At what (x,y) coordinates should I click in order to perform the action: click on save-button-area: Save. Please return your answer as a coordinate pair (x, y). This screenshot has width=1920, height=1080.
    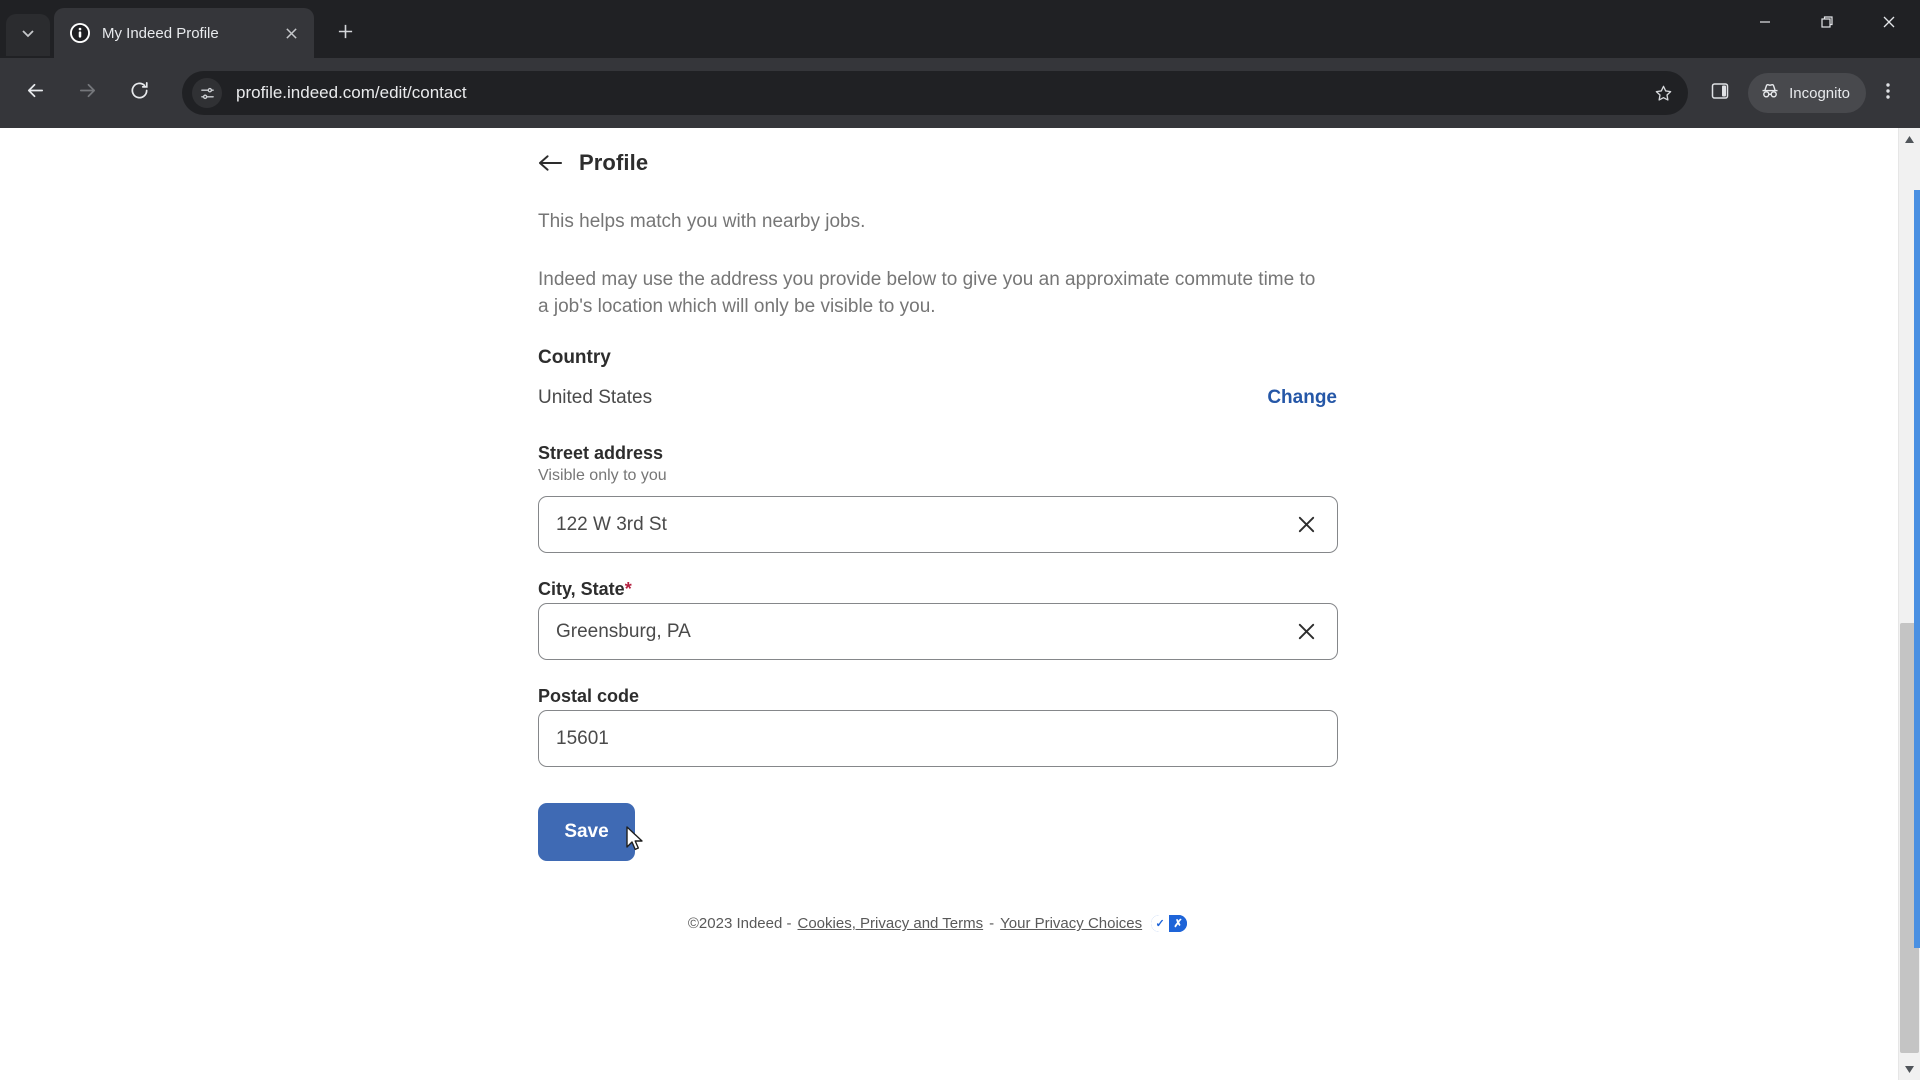
    Looking at the image, I should click on (937, 832).